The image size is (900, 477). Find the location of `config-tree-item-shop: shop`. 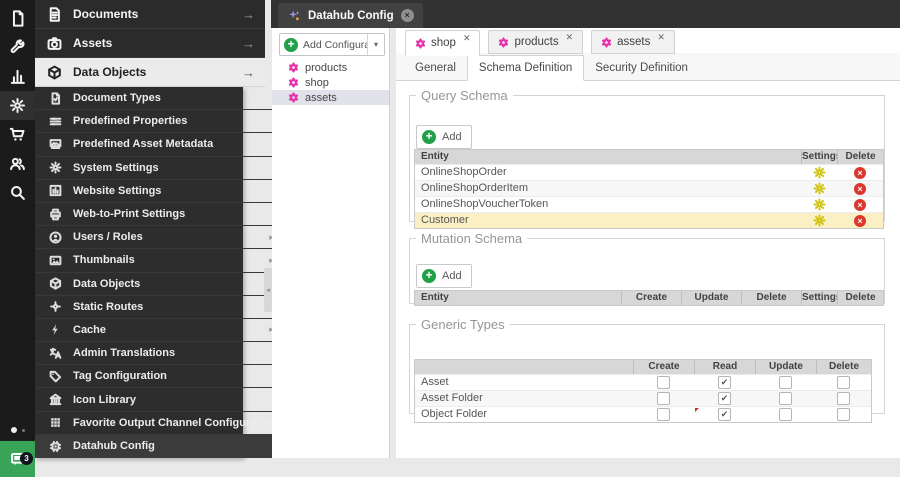

config-tree-item-shop: shop is located at coordinates (330, 82).